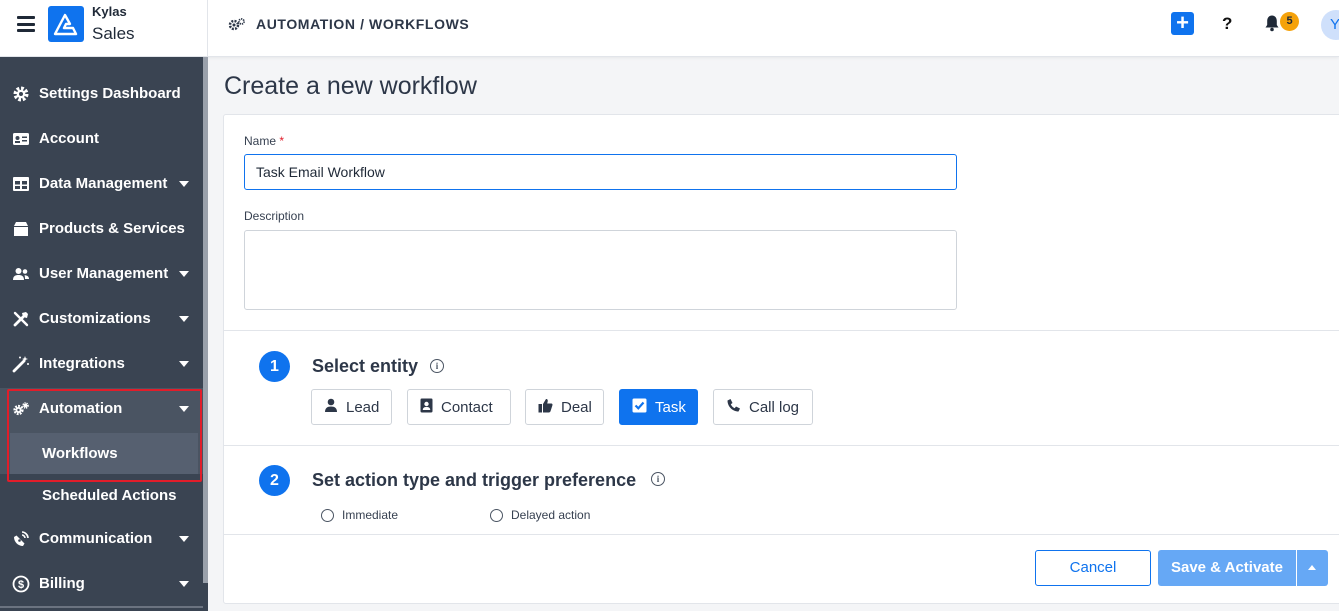  I want to click on notification-badge: 5, so click(1289, 21).